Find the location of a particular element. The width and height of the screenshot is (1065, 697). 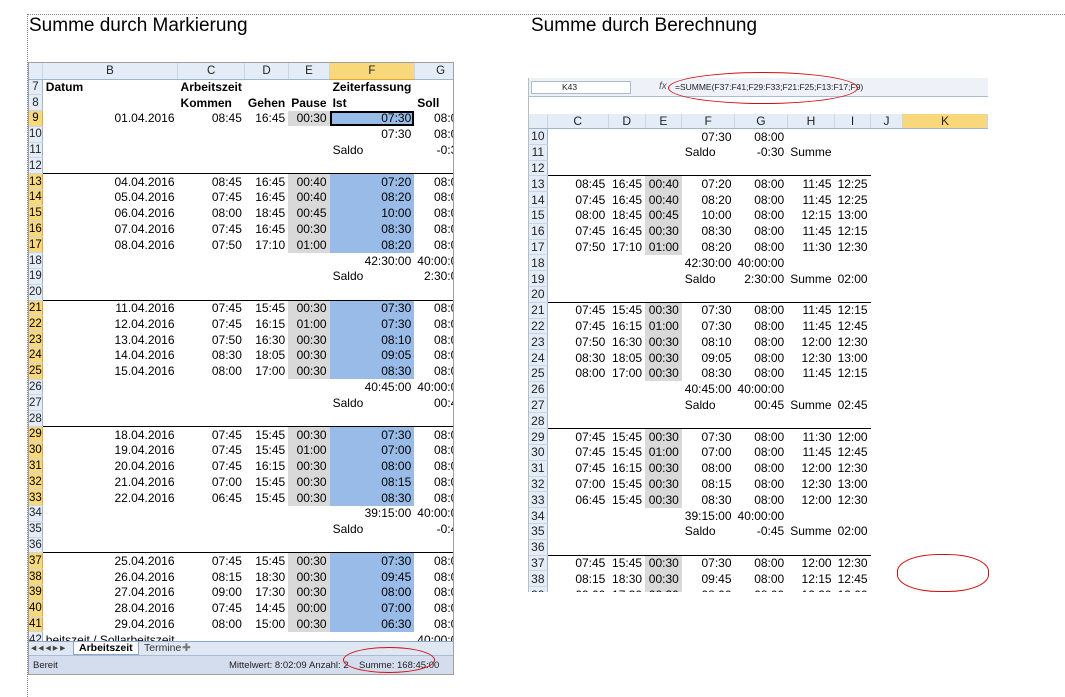

cell-c32: 07:00 is located at coordinates (211, 482).